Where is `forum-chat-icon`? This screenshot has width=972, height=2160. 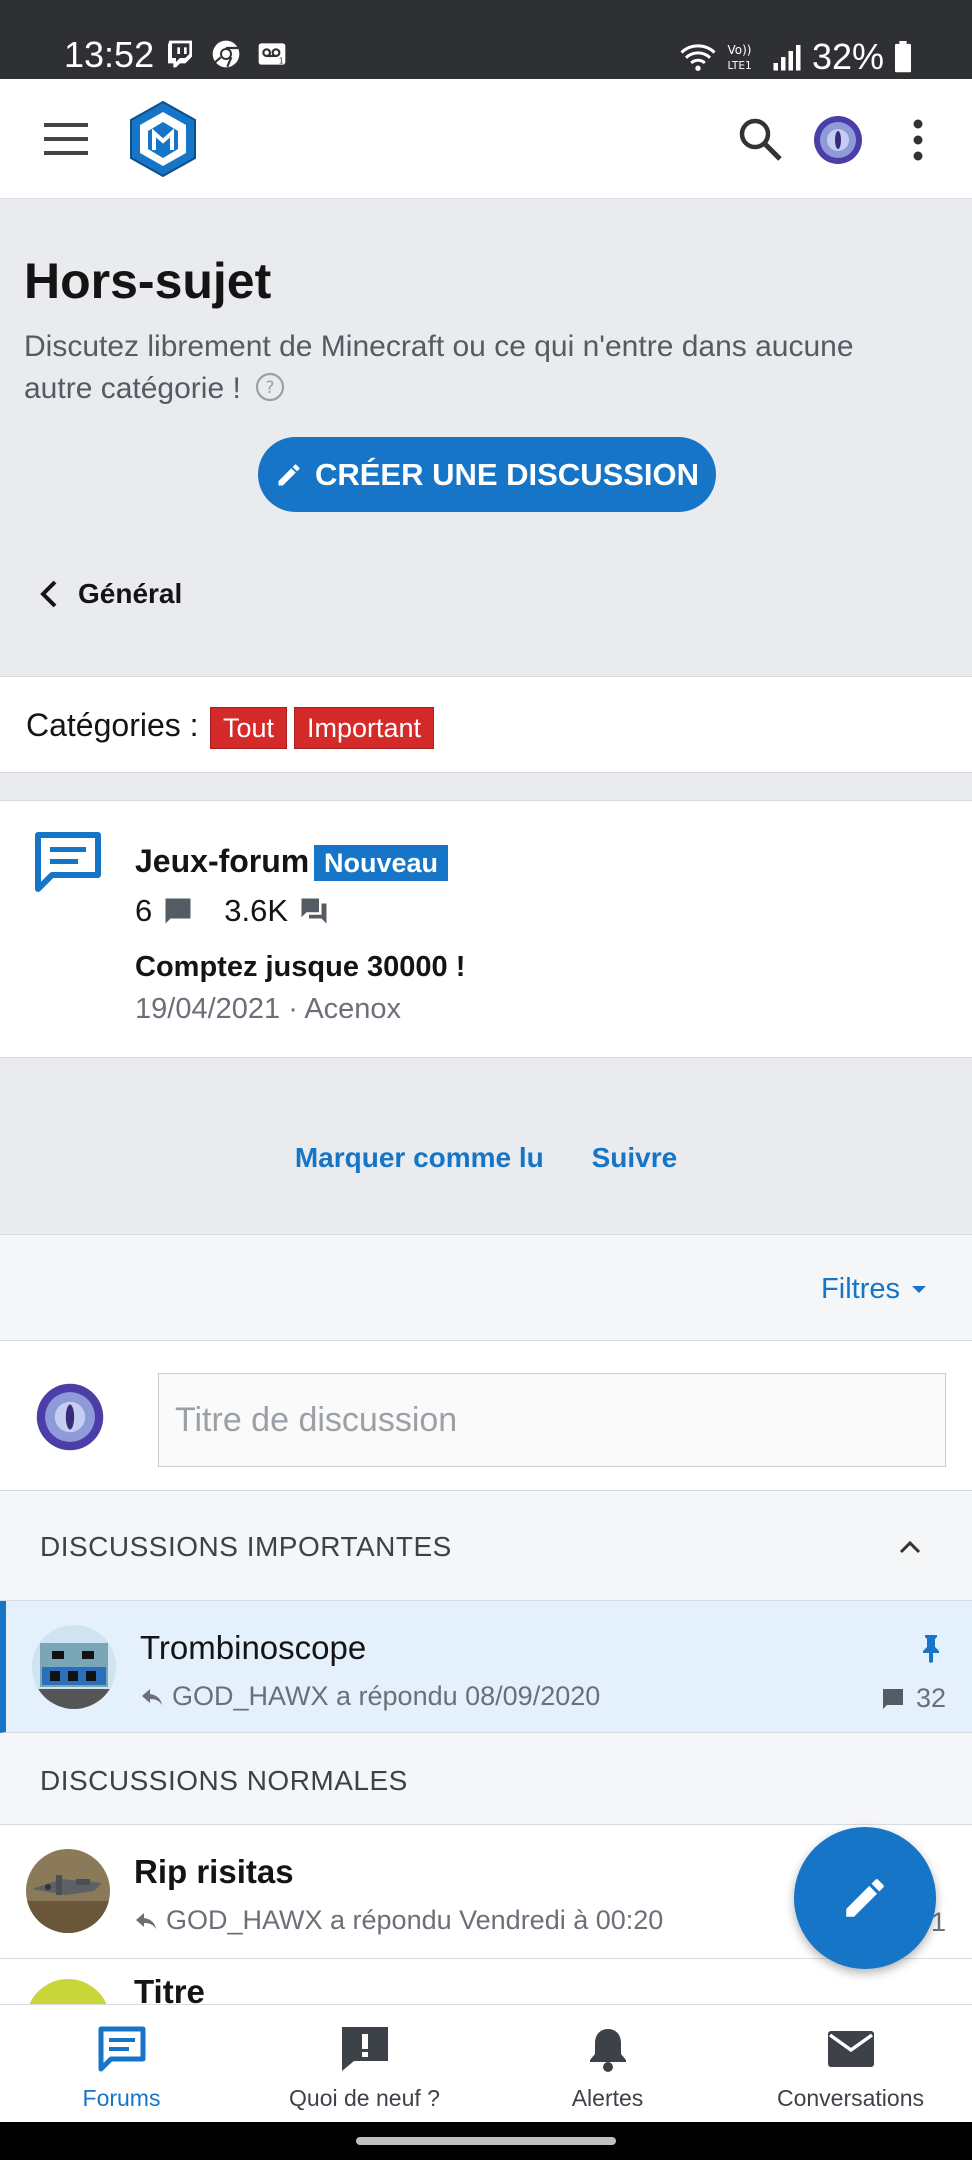 forum-chat-icon is located at coordinates (68, 862).